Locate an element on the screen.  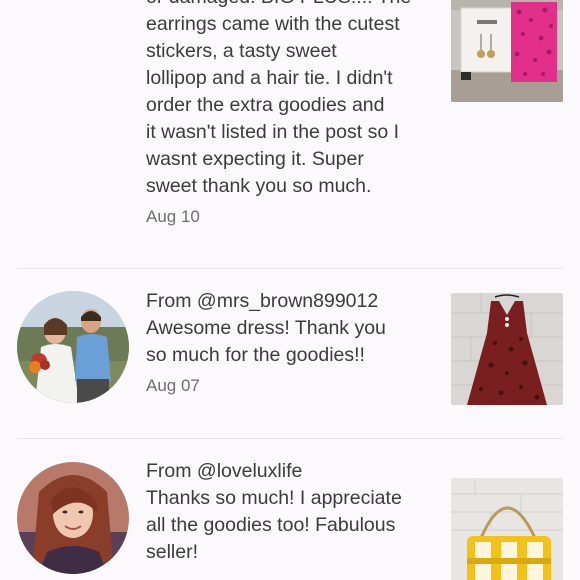
review-text-line: lollipop and a hair tie. I didn't is located at coordinates (269, 78).